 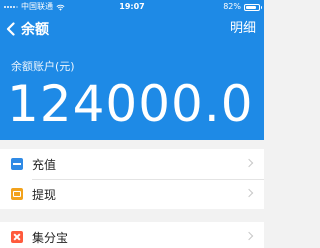 I want to click on jifenbao-icon, so click(x=17, y=237).